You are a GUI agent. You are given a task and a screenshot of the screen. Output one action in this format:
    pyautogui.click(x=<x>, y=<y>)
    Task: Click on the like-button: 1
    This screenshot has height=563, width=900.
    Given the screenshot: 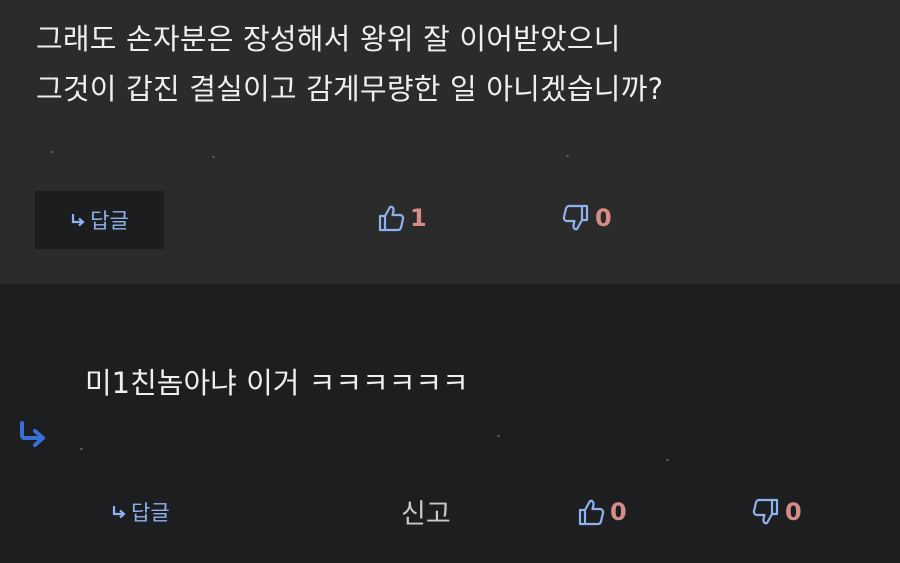 What is the action you would take?
    pyautogui.click(x=401, y=218)
    